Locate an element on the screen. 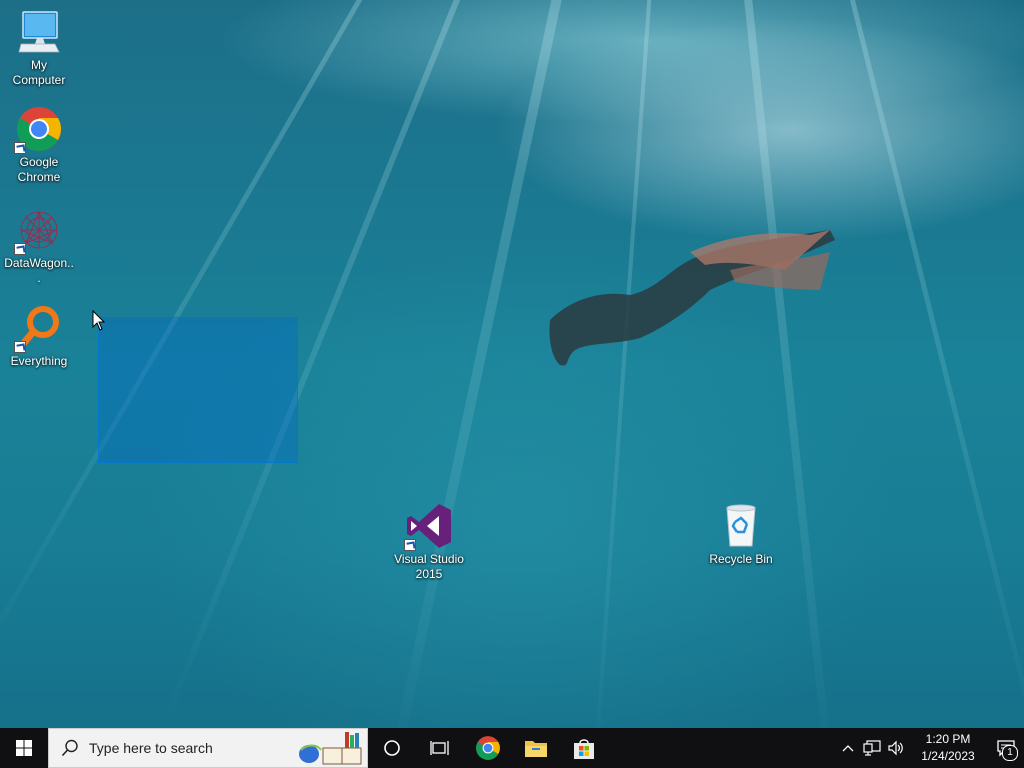  monitor-icon is located at coordinates (39, 32).